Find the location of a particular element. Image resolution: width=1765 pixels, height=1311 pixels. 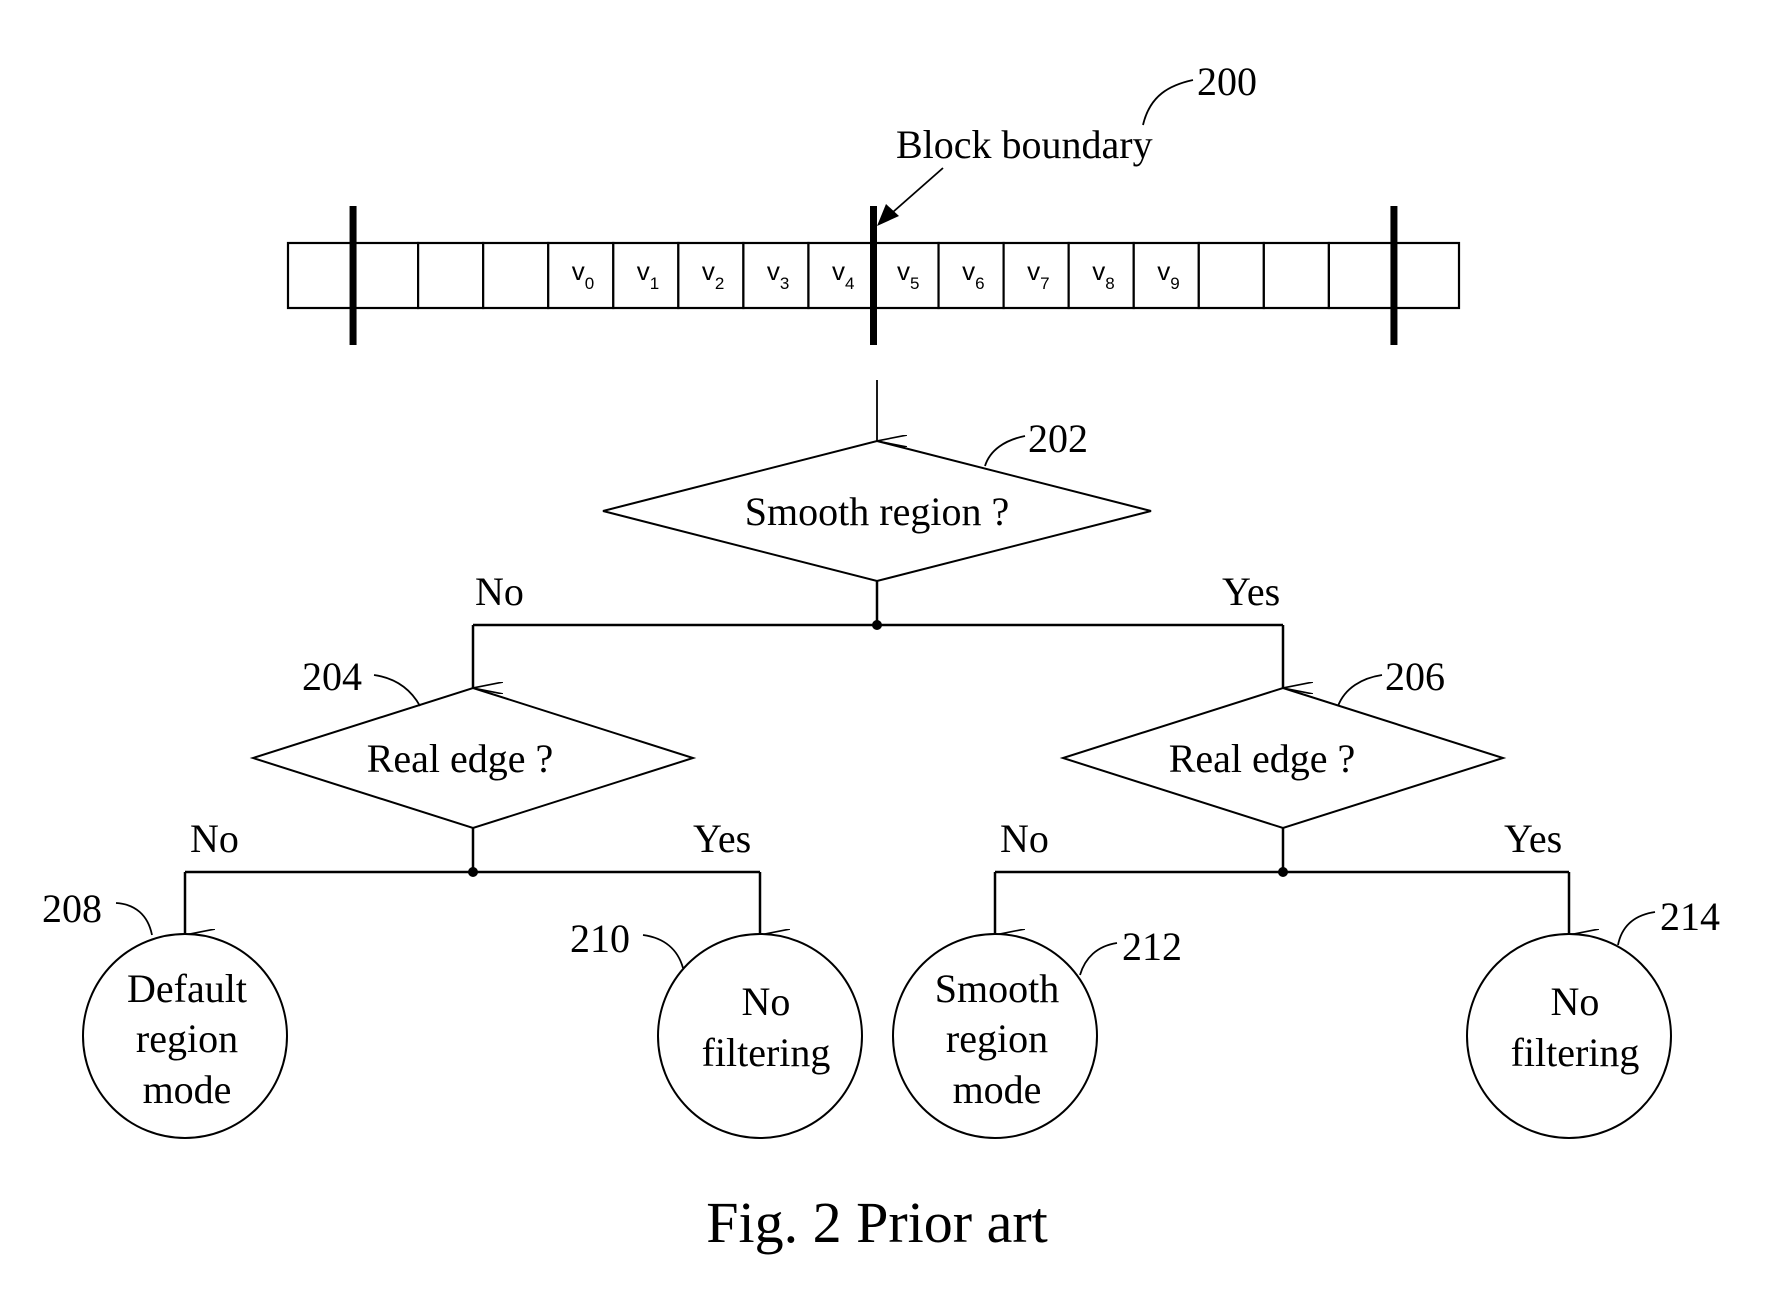

terminal-212-line-3: mode is located at coordinates (997, 1089).